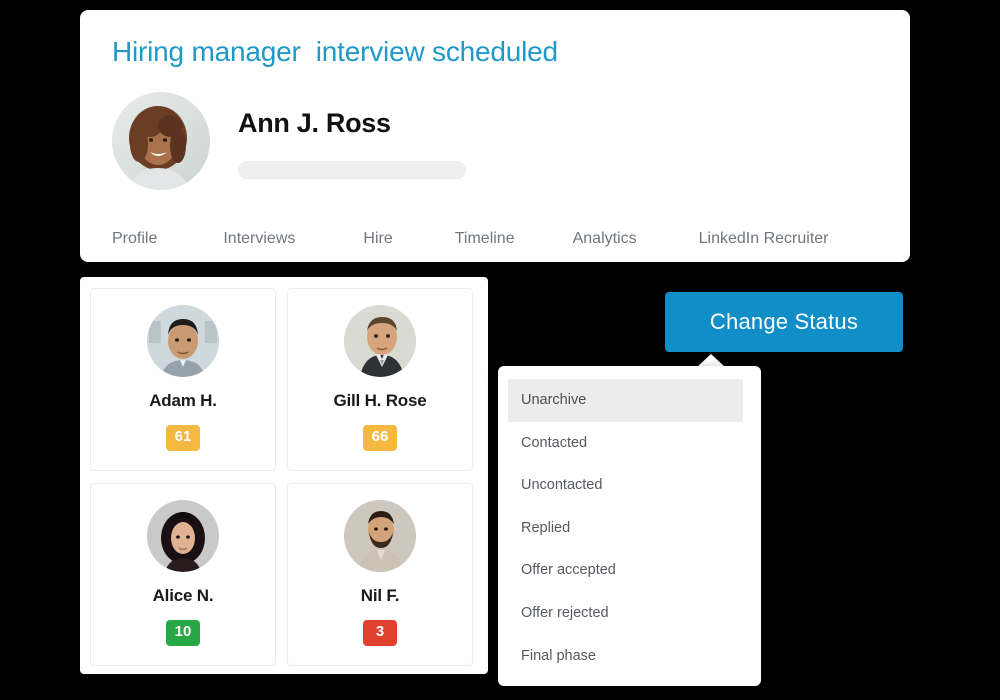 The height and width of the screenshot is (700, 1000). Describe the element at coordinates (259, 239) in the screenshot. I see `tab-interviews: Interviews` at that location.